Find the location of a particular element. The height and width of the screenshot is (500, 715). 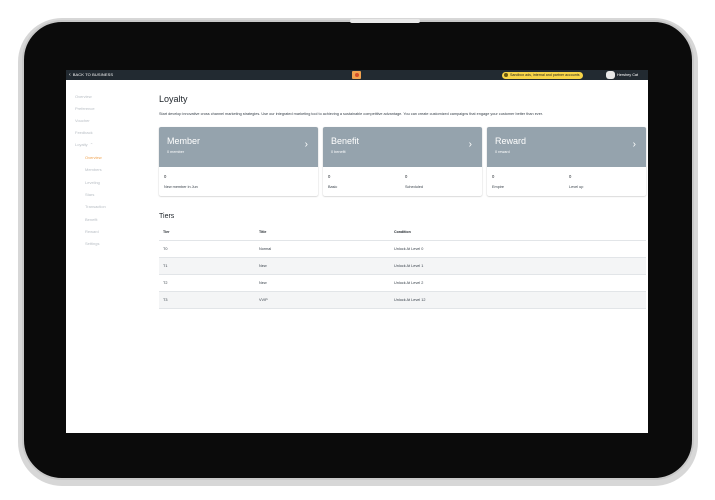

sidebar-item-voucher: Voucher is located at coordinates (82, 120).